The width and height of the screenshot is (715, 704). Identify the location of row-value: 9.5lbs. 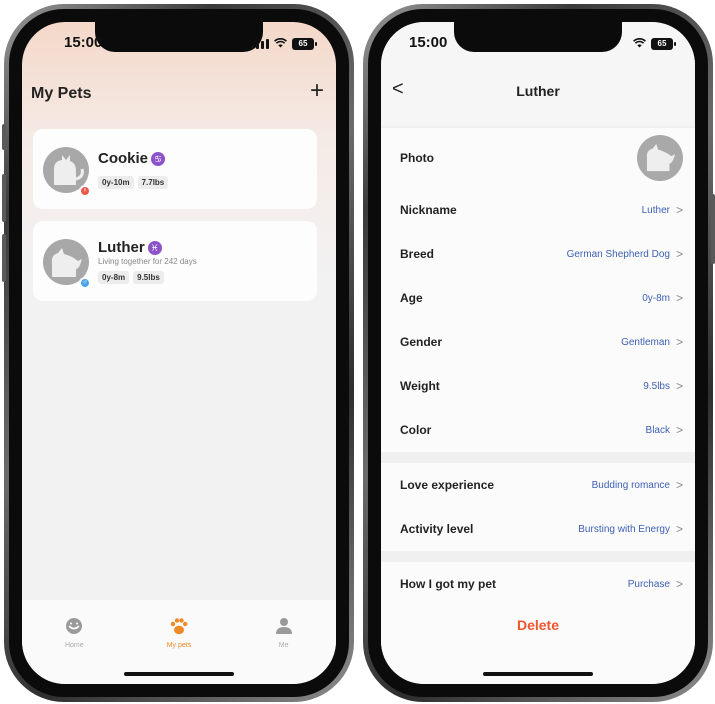
(656, 386).